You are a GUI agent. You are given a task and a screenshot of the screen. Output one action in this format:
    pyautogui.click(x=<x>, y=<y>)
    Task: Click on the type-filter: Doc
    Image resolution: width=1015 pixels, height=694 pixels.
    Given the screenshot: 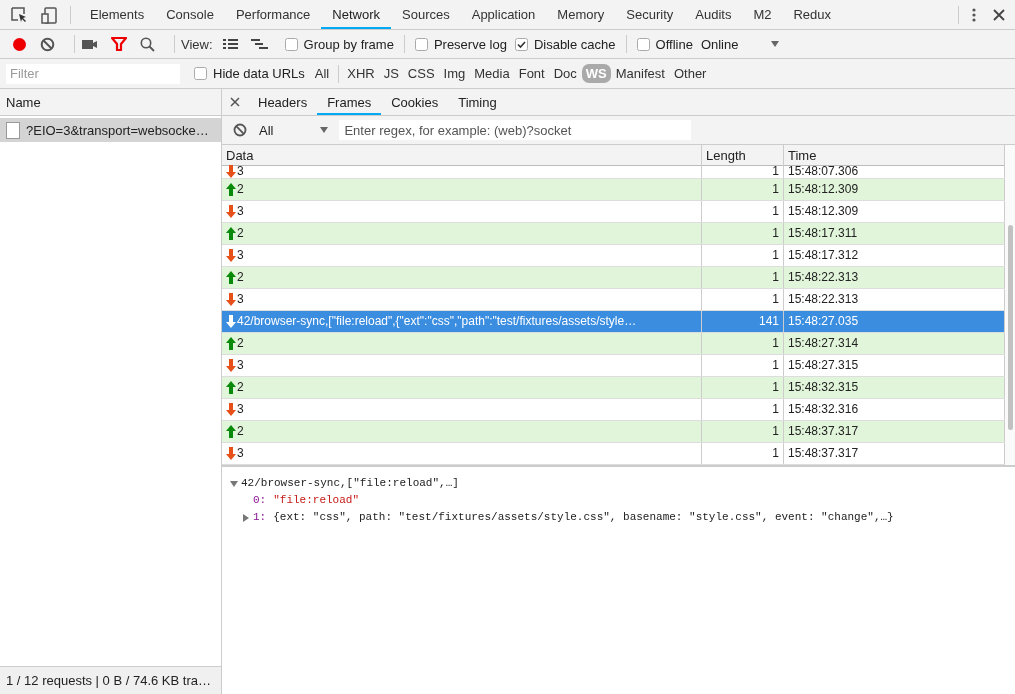 What is the action you would take?
    pyautogui.click(x=565, y=73)
    